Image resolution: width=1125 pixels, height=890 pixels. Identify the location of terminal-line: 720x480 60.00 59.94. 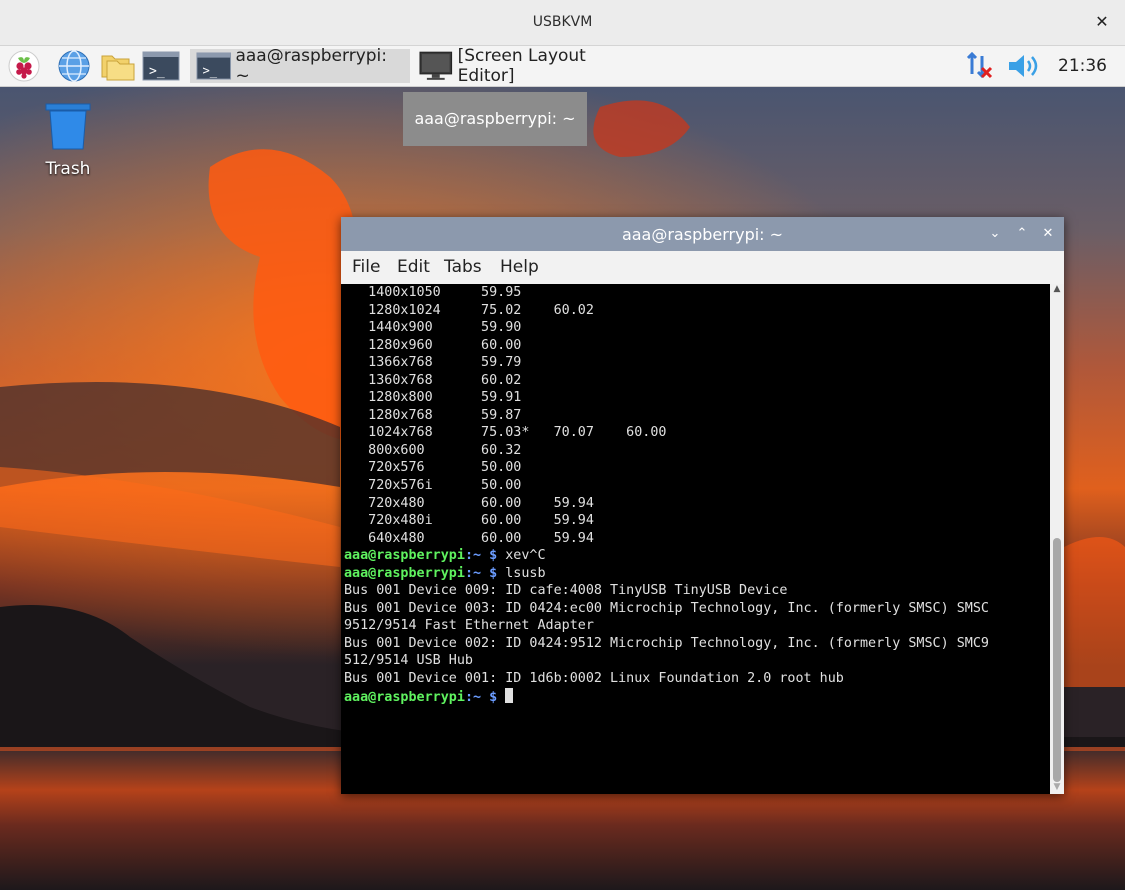
(481, 503).